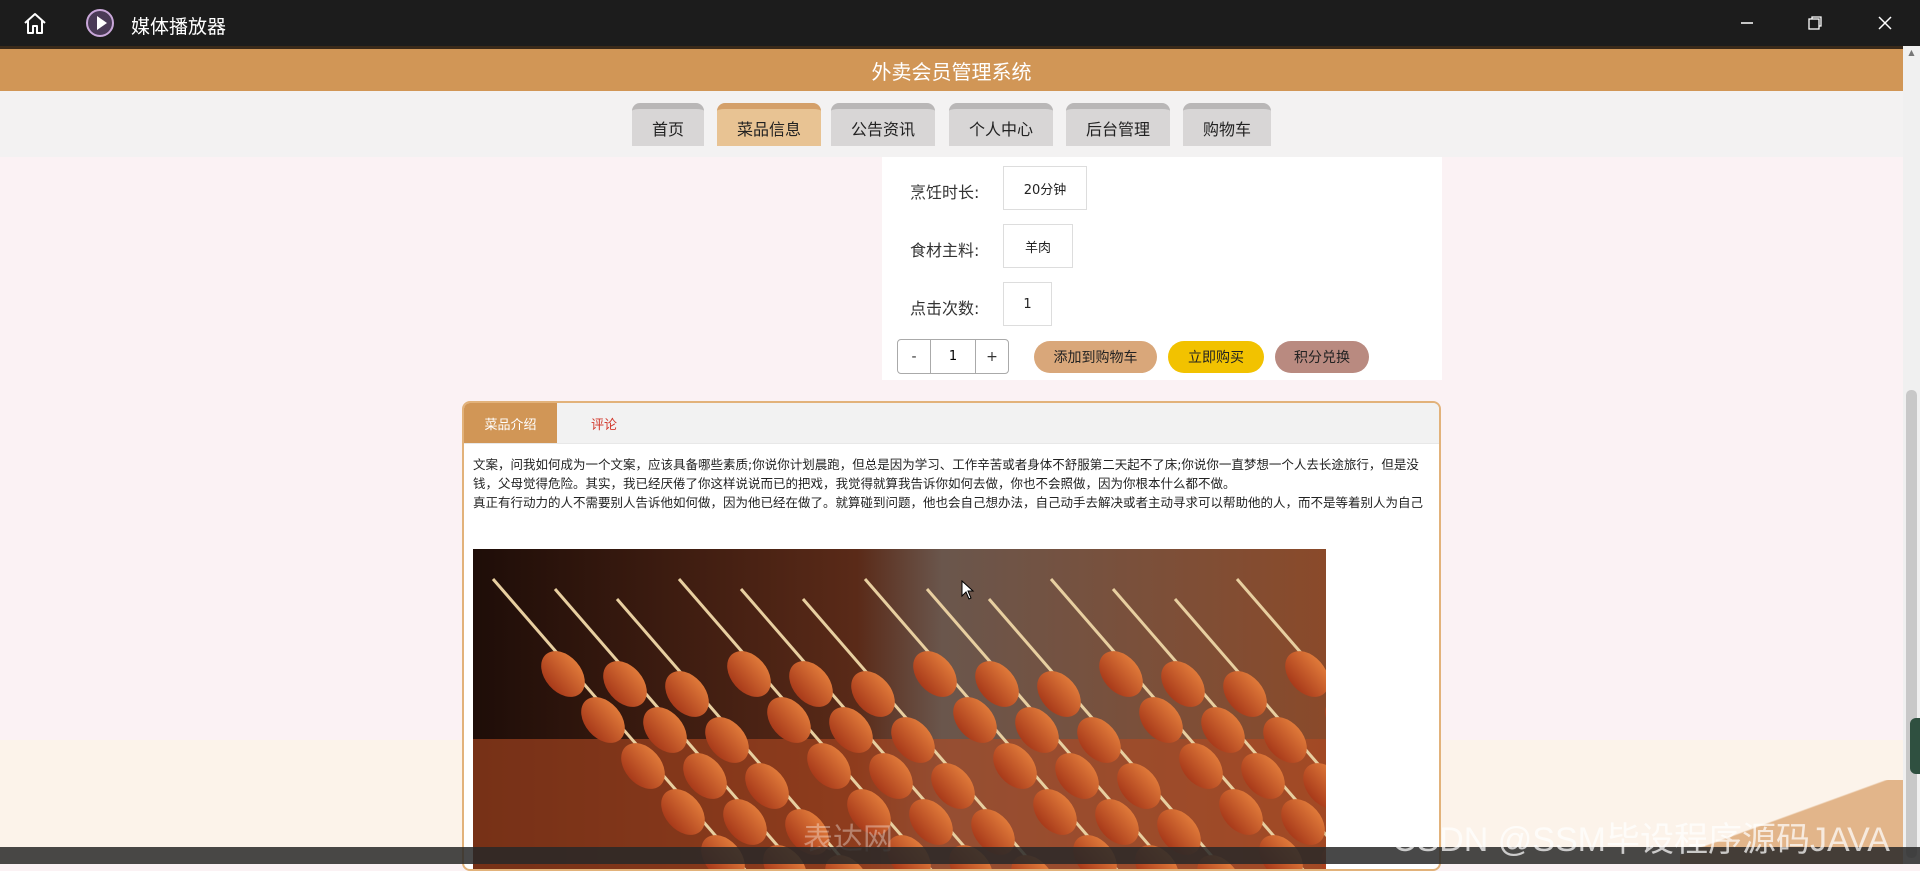 The height and width of the screenshot is (871, 1920). Describe the element at coordinates (35, 23) in the screenshot. I see `home-icon` at that location.